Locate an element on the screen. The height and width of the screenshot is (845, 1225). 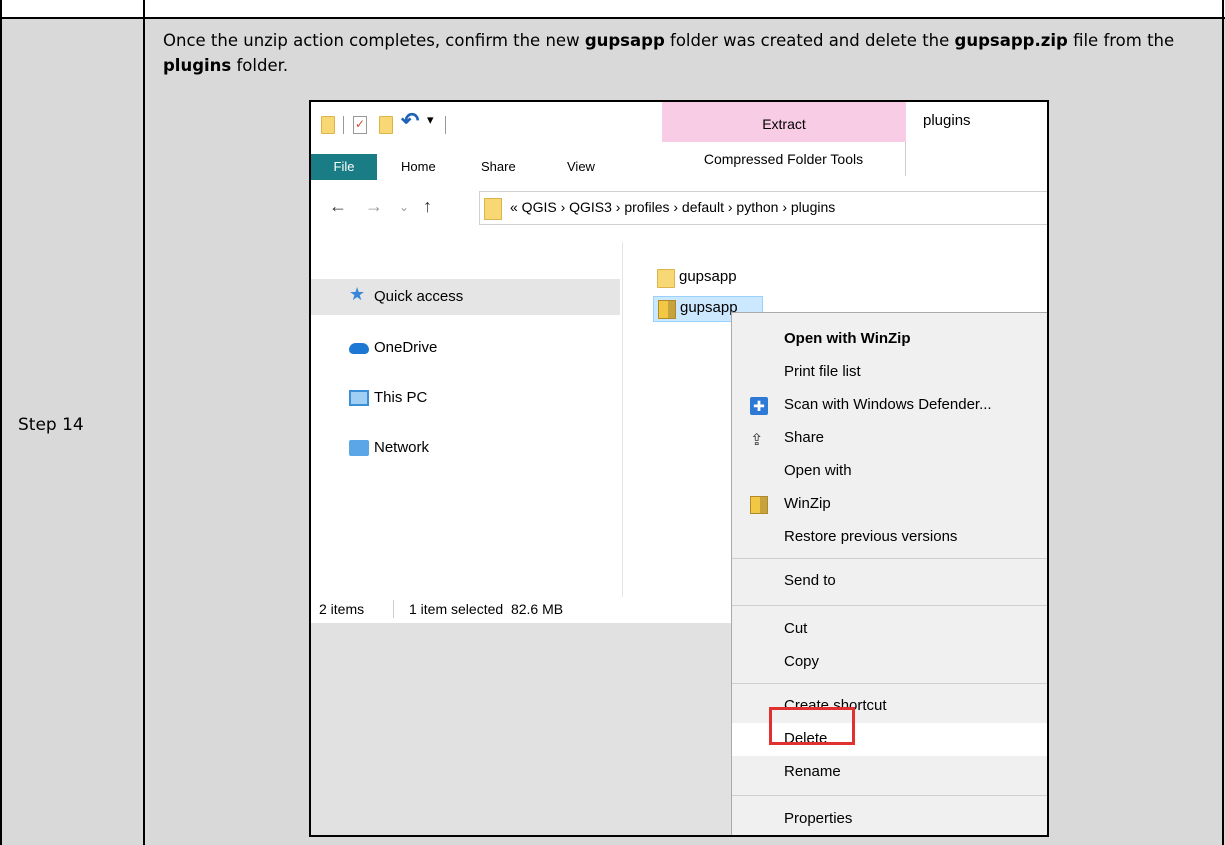
sidebar-item-label: This PC is located at coordinates (401, 397).